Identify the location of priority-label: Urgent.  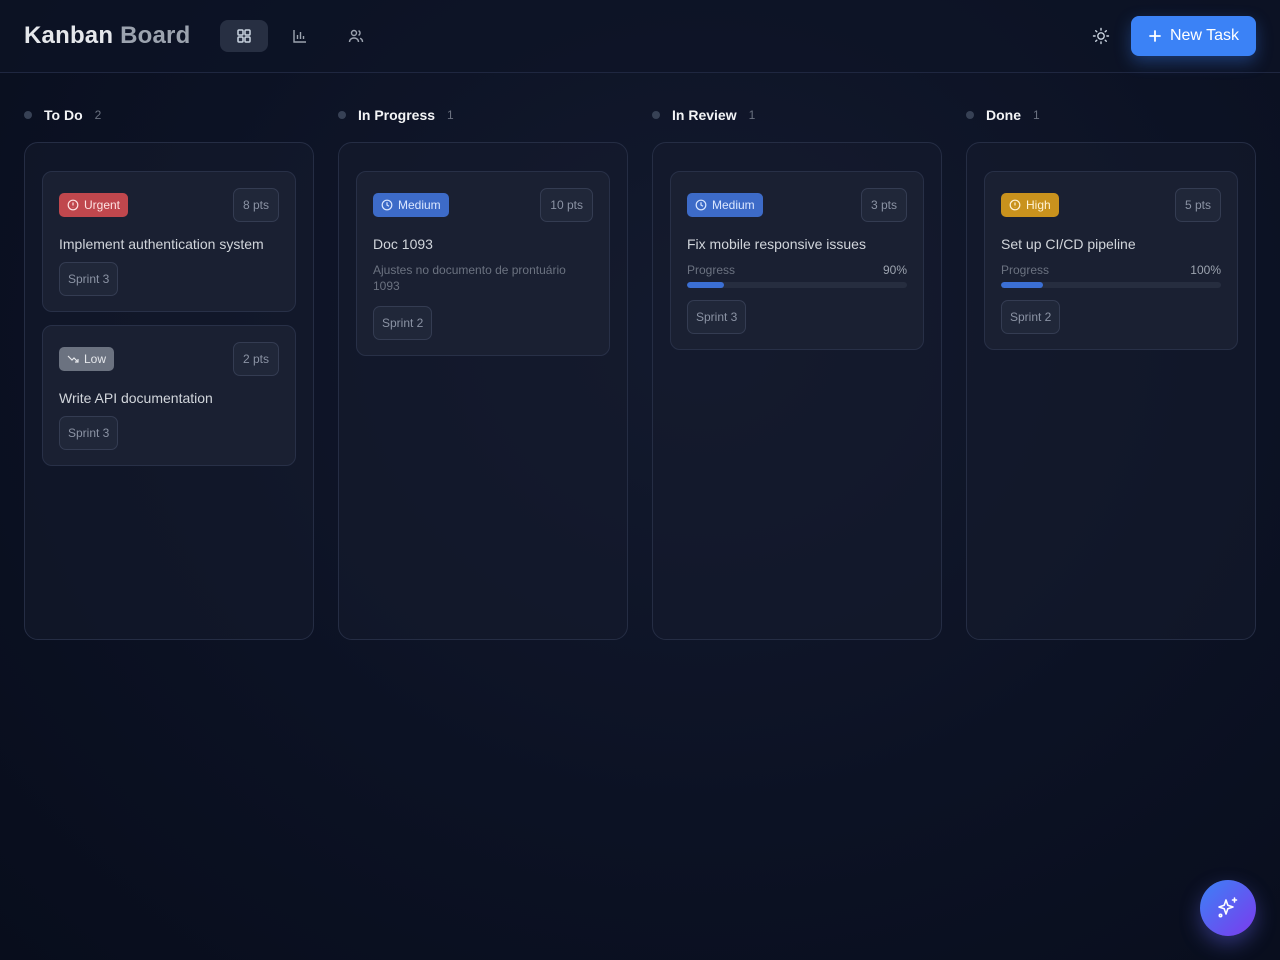
(102, 205).